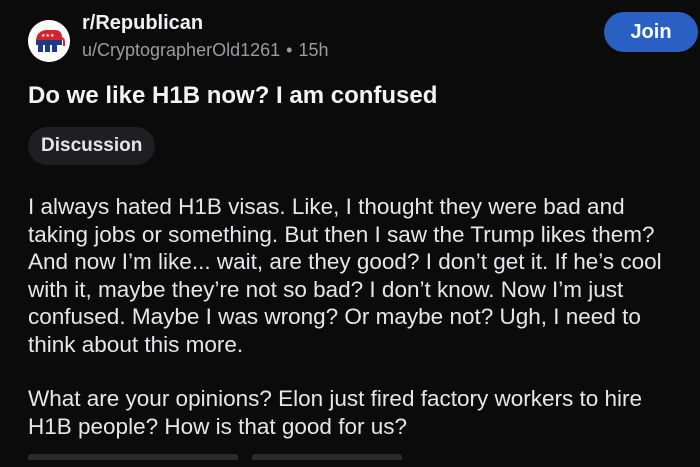 The image size is (700, 467). What do you see at coordinates (205, 23) in the screenshot?
I see `subreddit-name: r/Republican` at bounding box center [205, 23].